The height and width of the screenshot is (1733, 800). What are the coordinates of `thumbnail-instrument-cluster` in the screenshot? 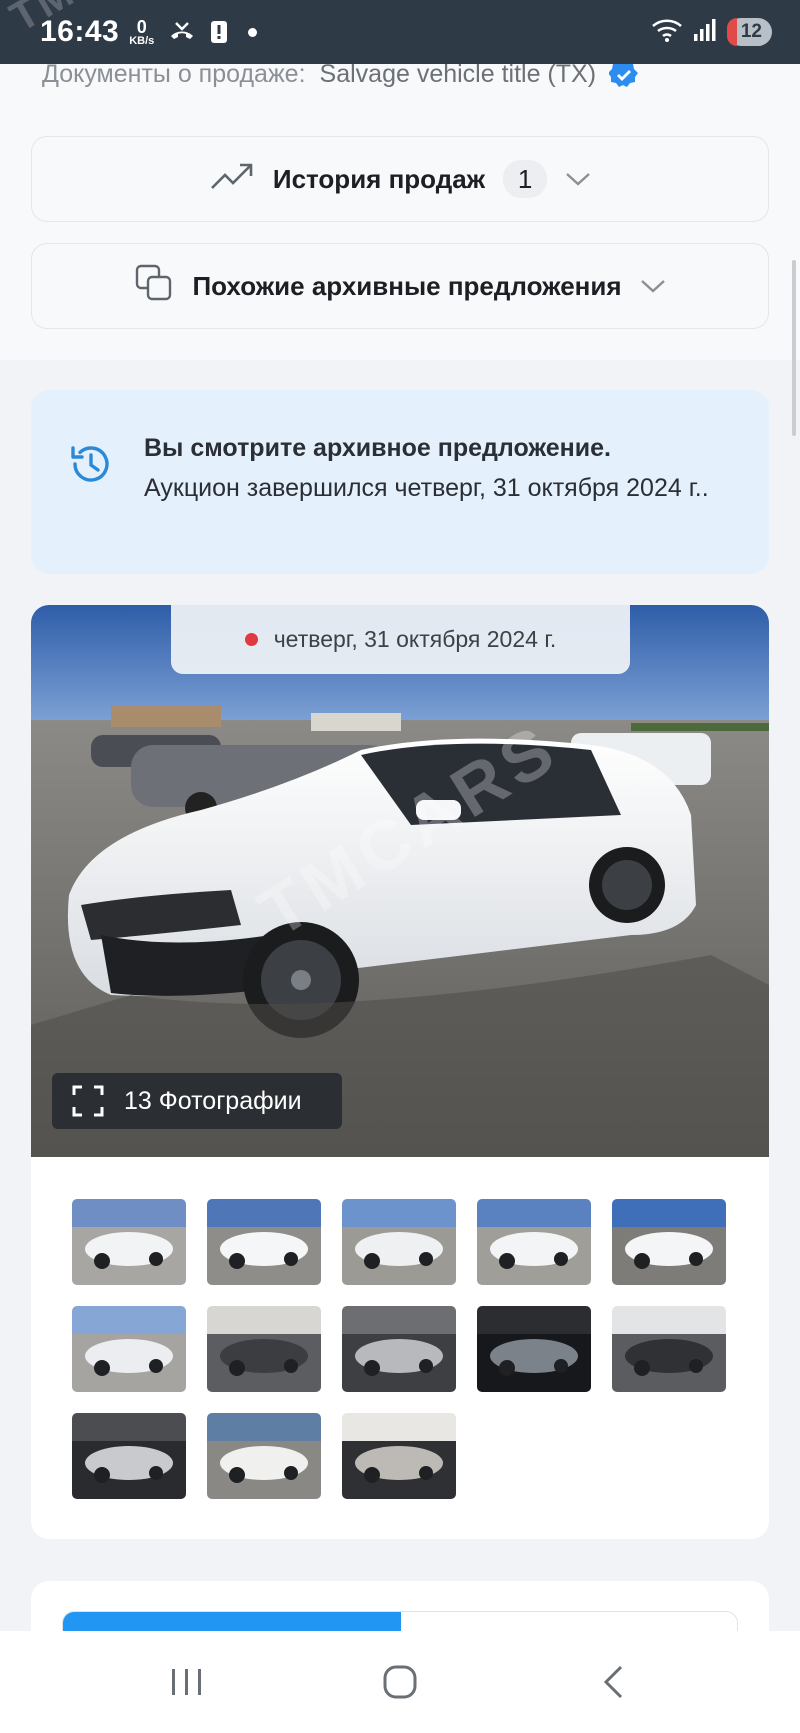 It's located at (534, 1349).